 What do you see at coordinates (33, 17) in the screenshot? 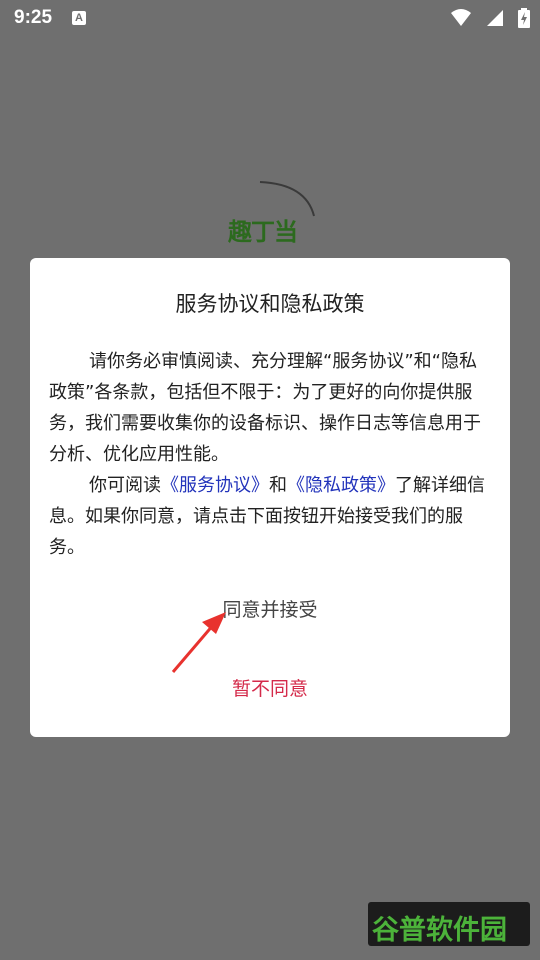
I see `status-time: 9:25` at bounding box center [33, 17].